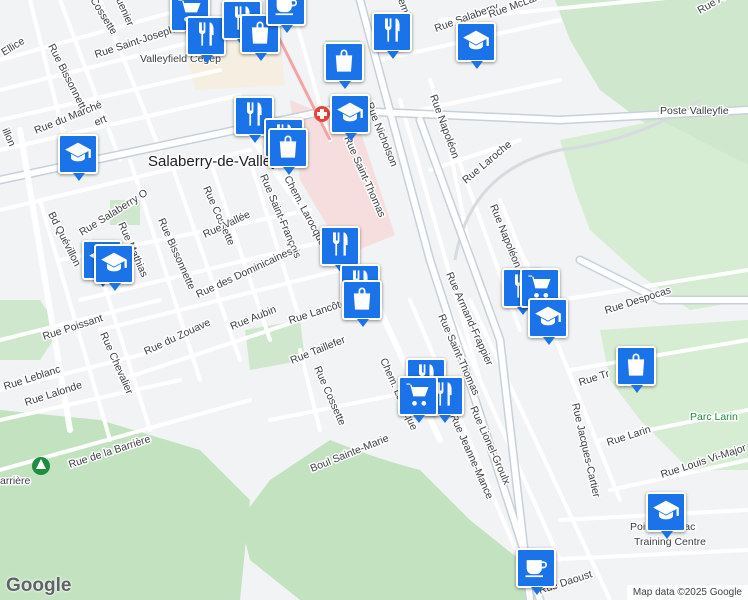 The image size is (748, 600). What do you see at coordinates (714, 417) in the screenshot?
I see `park-label: Parc Larin` at bounding box center [714, 417].